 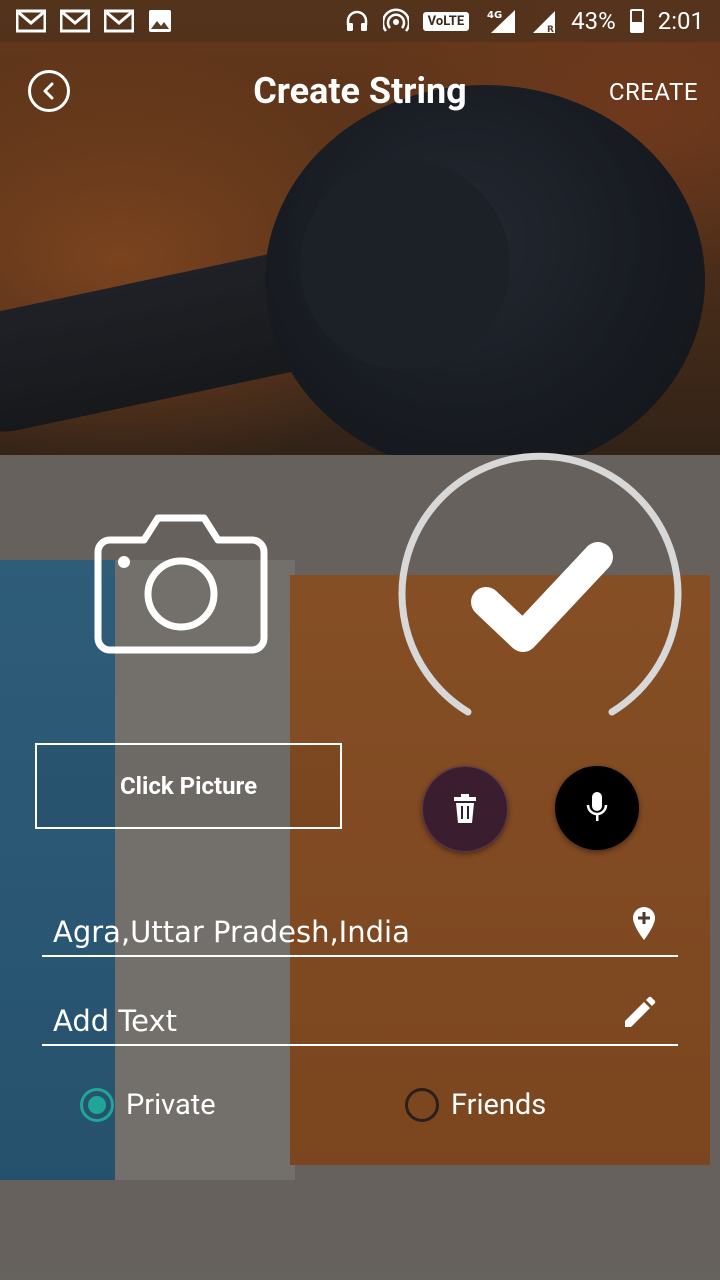 What do you see at coordinates (636, 21) in the screenshot?
I see `battery-icon` at bounding box center [636, 21].